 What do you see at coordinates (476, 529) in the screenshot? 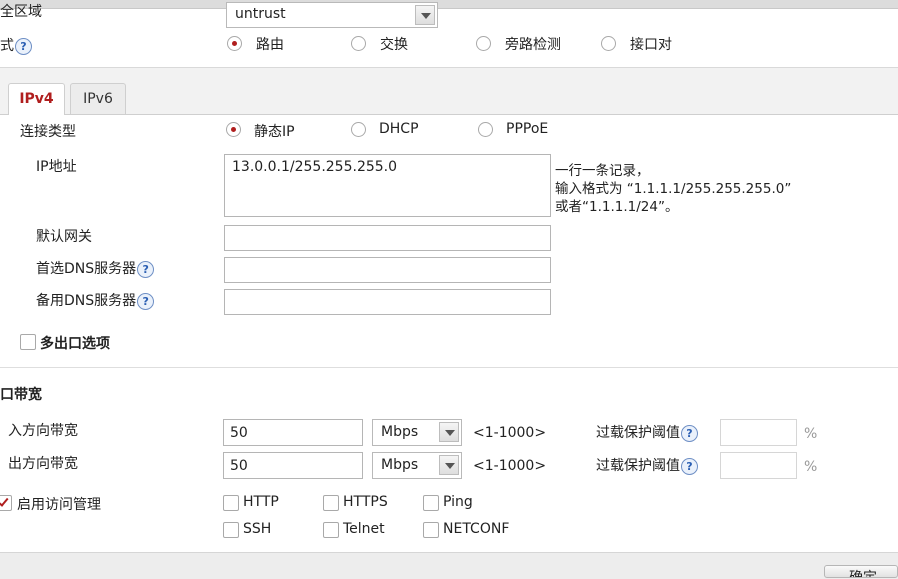
I see `access-netconf-label: NETCONF` at bounding box center [476, 529].